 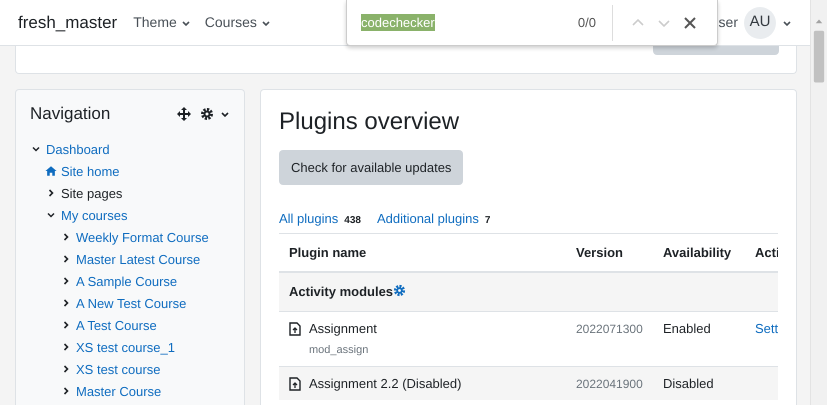 I want to click on check-updates-button: Check for available updates, so click(x=371, y=168).